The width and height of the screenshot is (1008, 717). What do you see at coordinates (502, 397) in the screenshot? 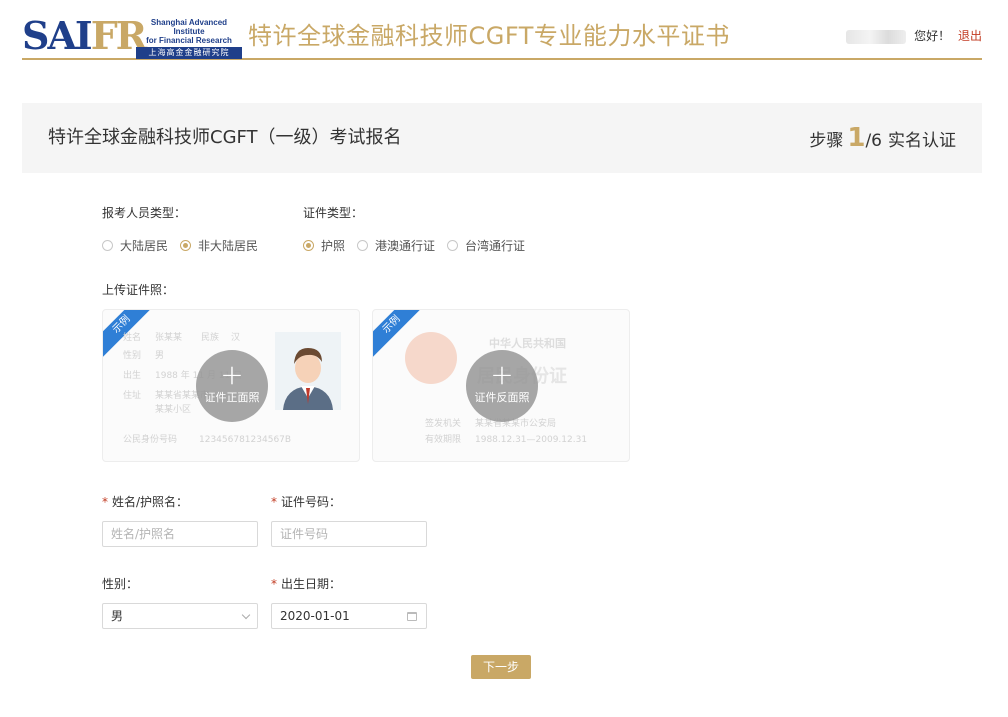
I see `upload-back-label: 证件反面照` at bounding box center [502, 397].